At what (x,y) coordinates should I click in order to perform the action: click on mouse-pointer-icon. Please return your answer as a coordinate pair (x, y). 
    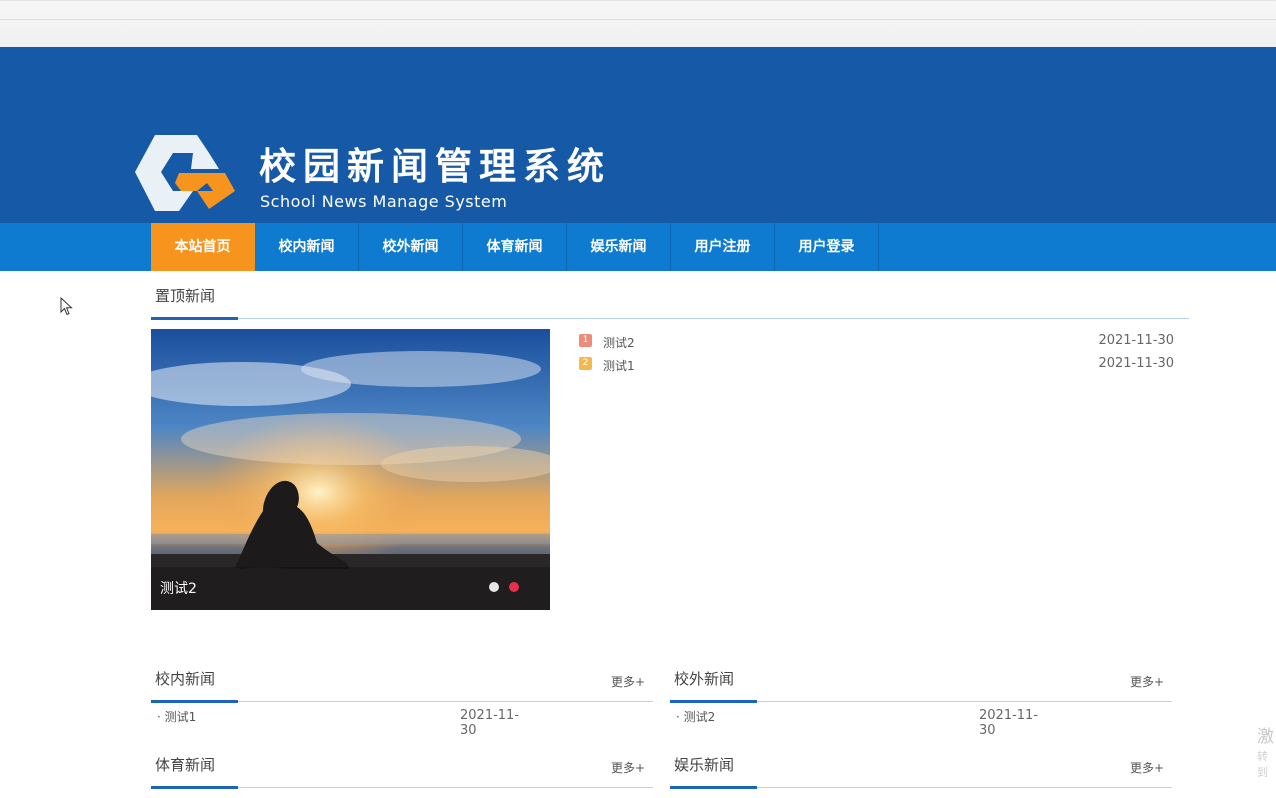
    Looking at the image, I should click on (66, 306).